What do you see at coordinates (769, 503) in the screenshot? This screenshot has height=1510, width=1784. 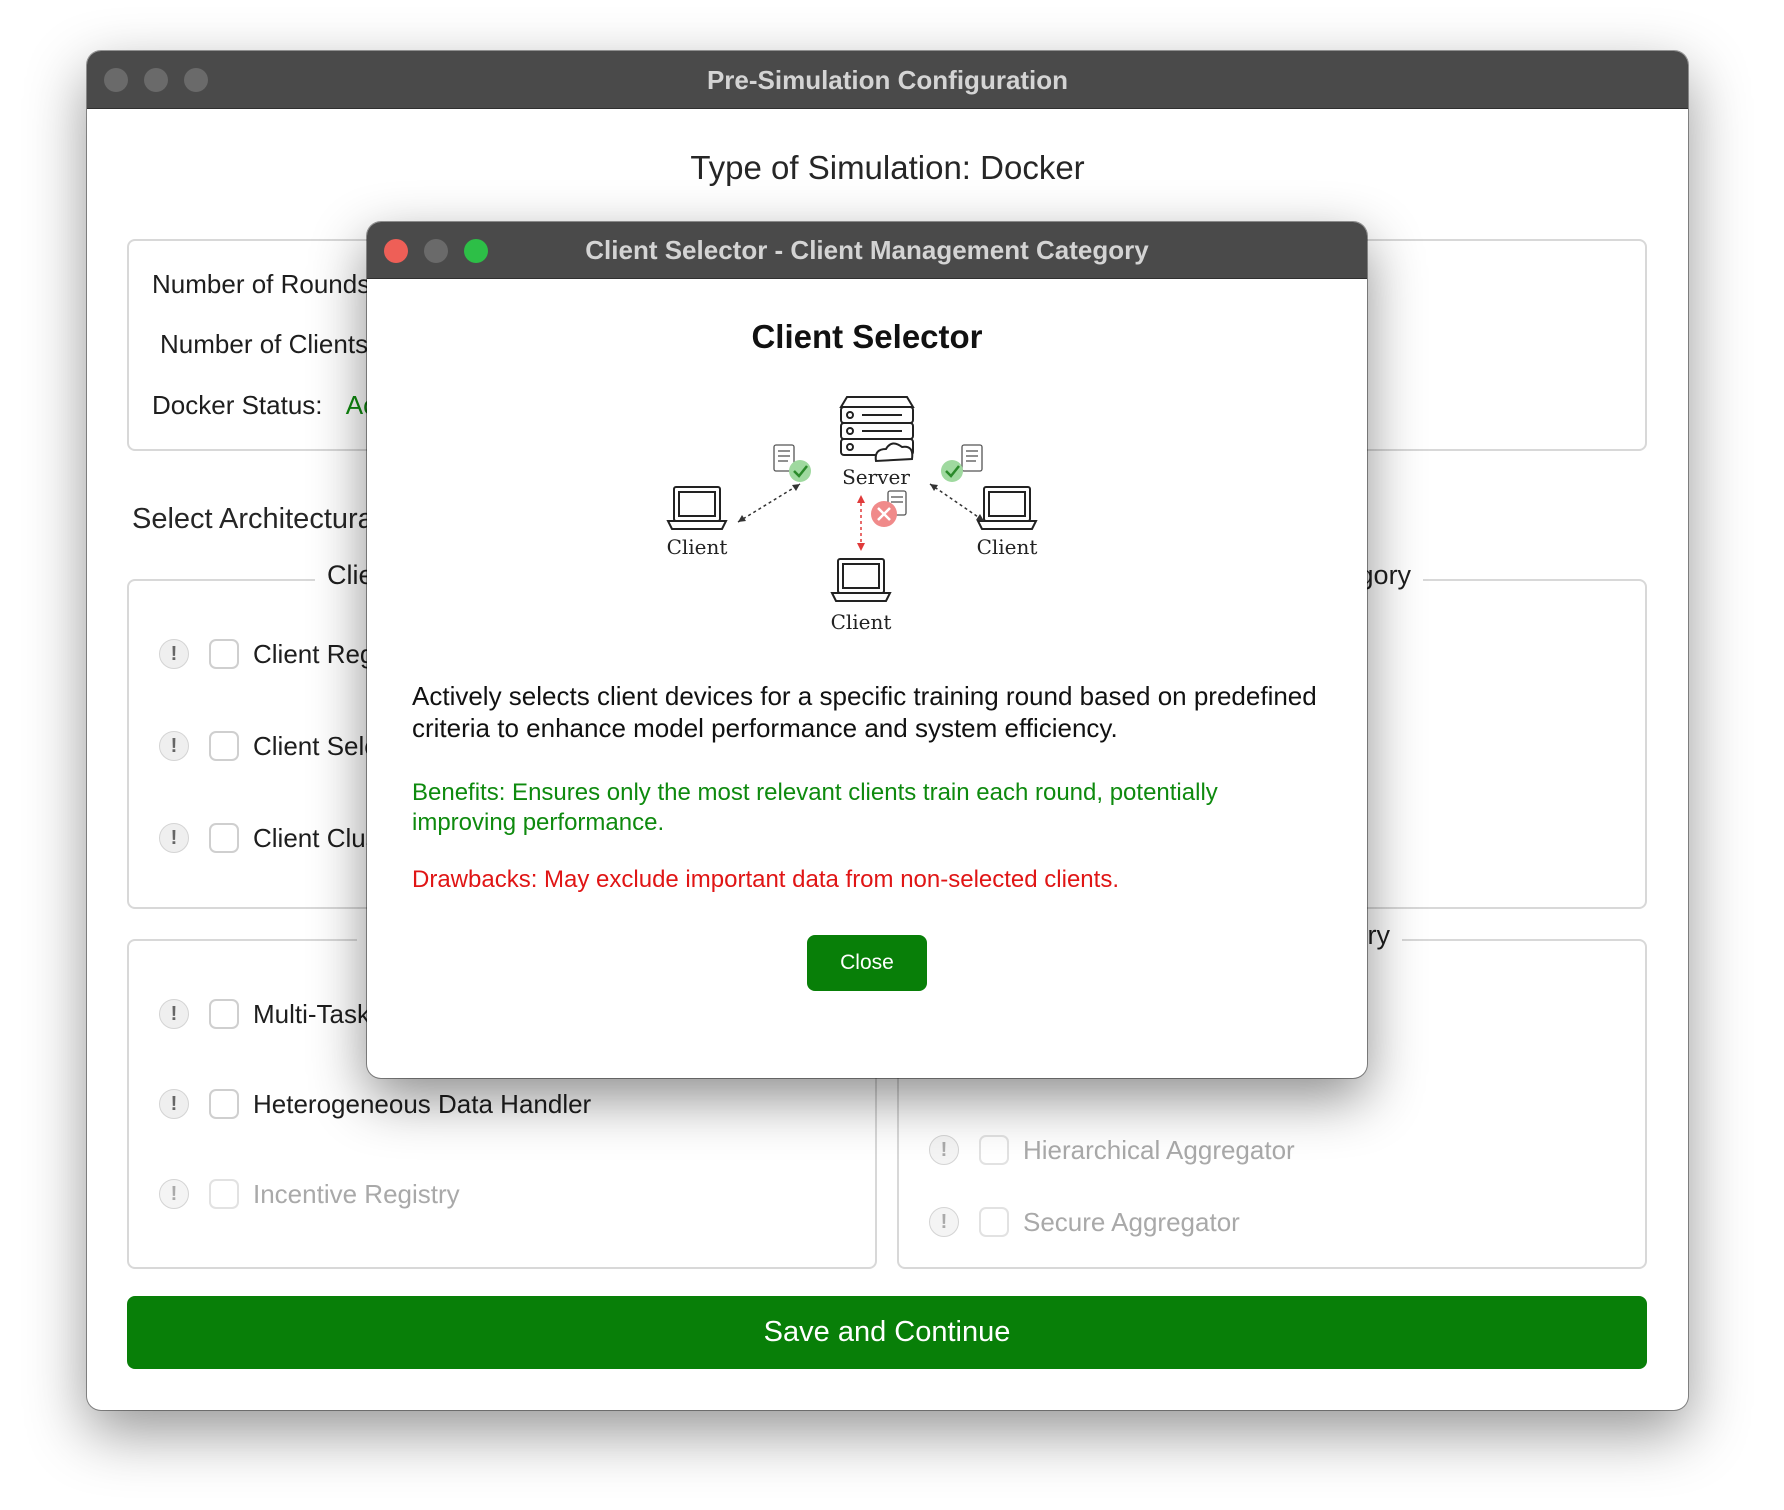 I see `connection-left` at bounding box center [769, 503].